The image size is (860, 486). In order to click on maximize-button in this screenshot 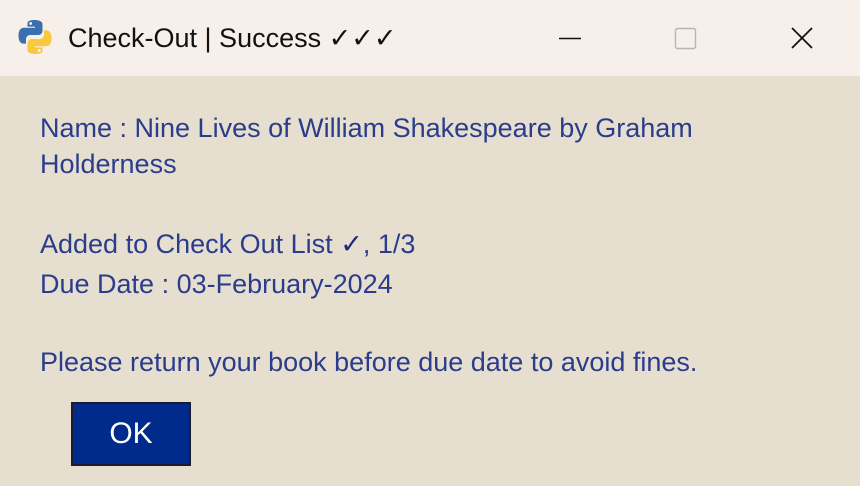, I will do `click(686, 38)`.